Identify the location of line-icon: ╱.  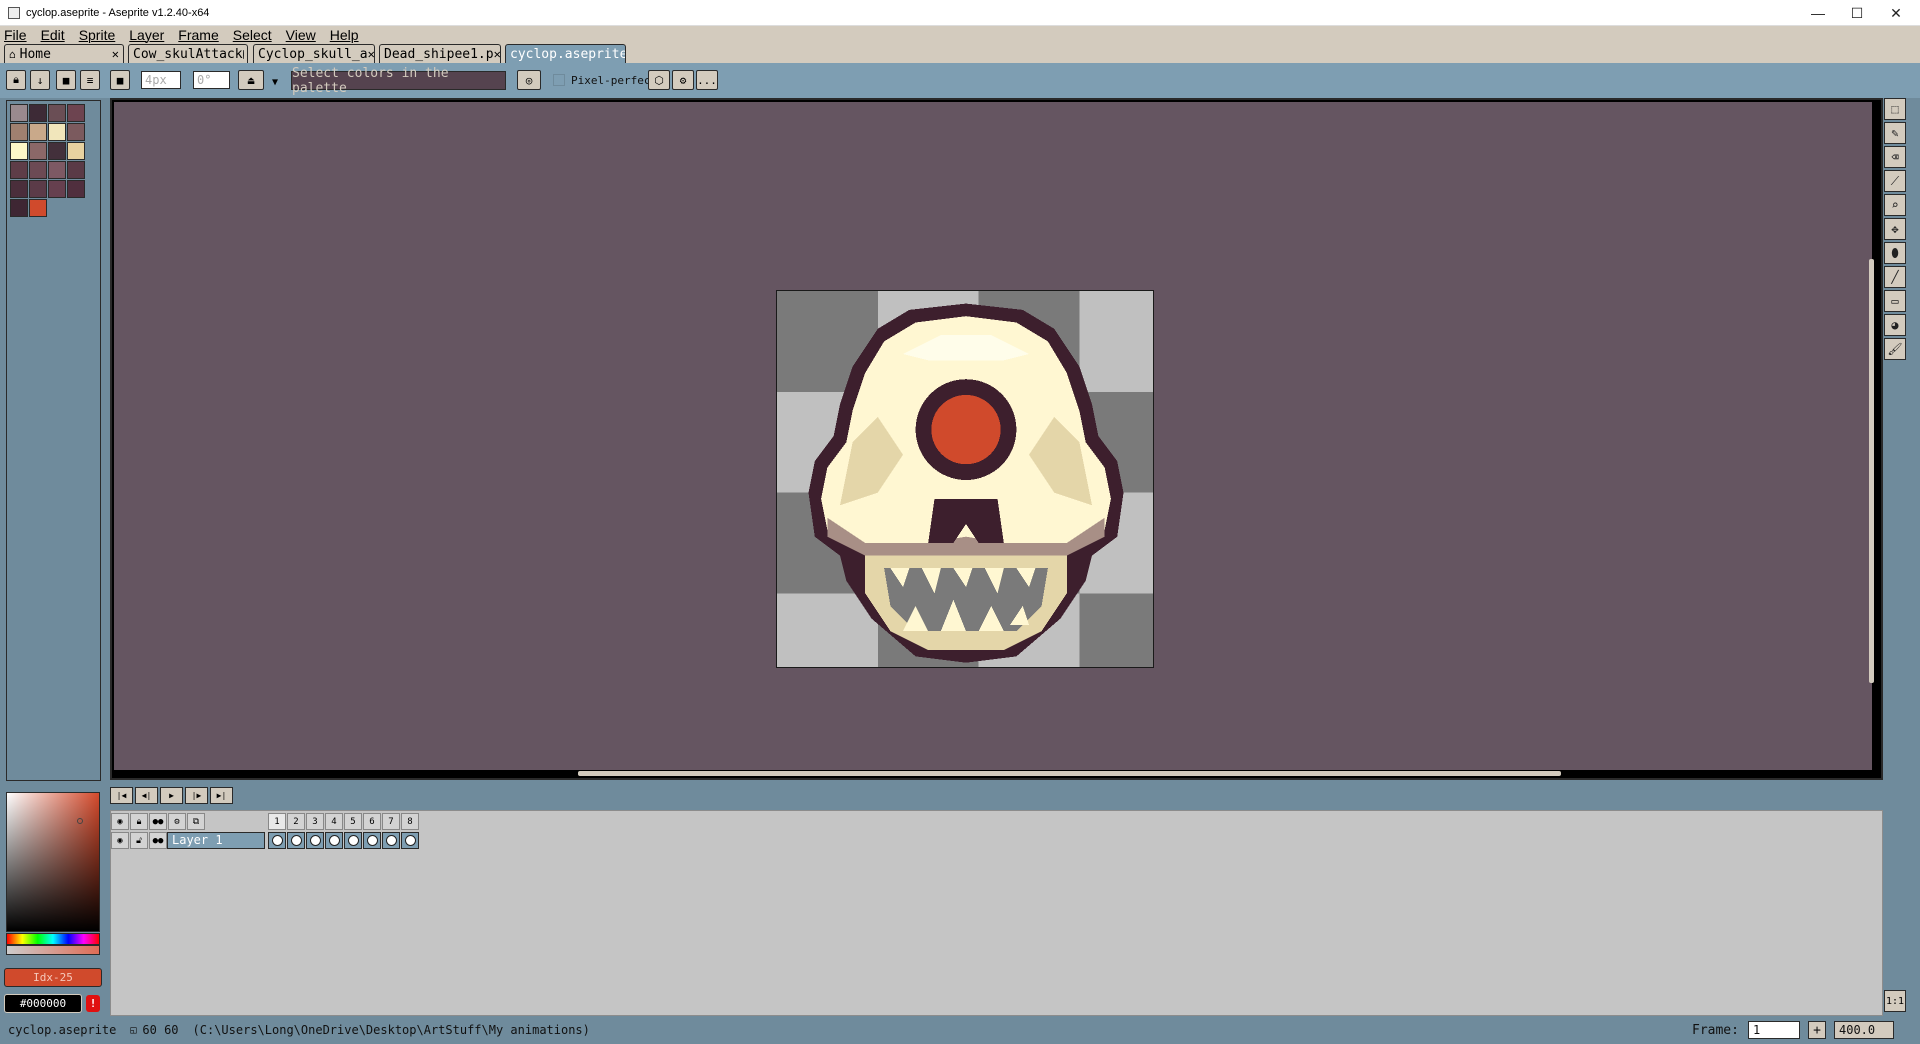
(1895, 277).